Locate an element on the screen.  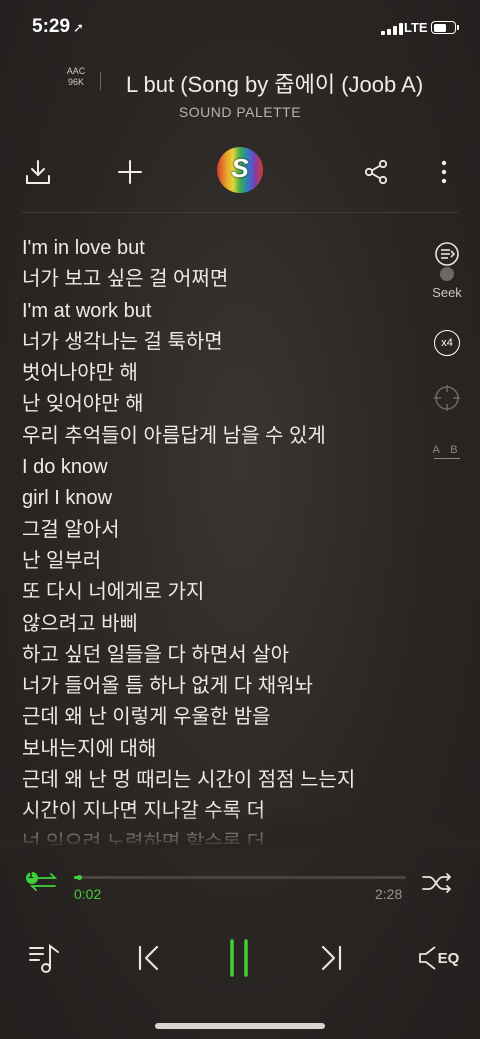
equalizer-label: EQ is located at coordinates (448, 958).